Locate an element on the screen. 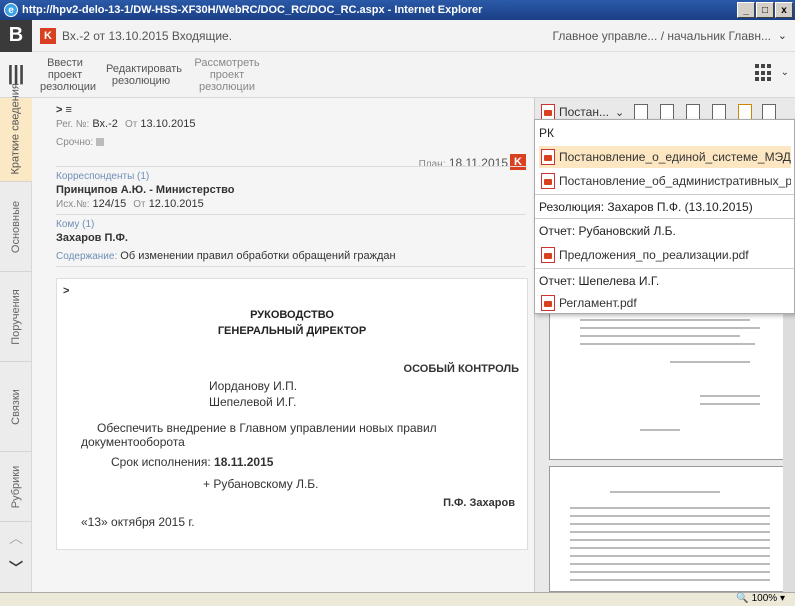 The width and height of the screenshot is (795, 606). dropdown-file-item: Регламент.pdf is located at coordinates (665, 303).